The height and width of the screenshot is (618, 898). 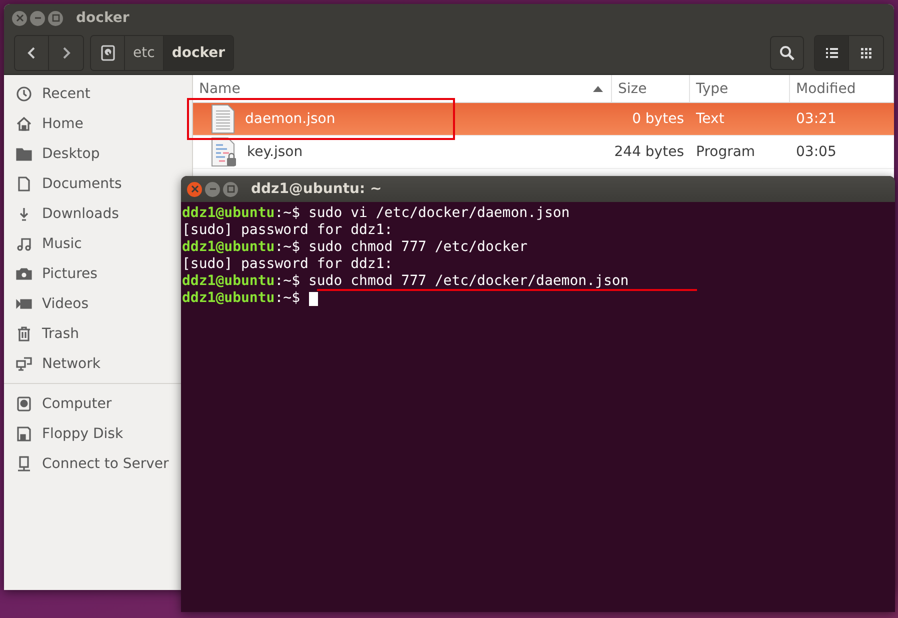 I want to click on script-file-icon, so click(x=224, y=152).